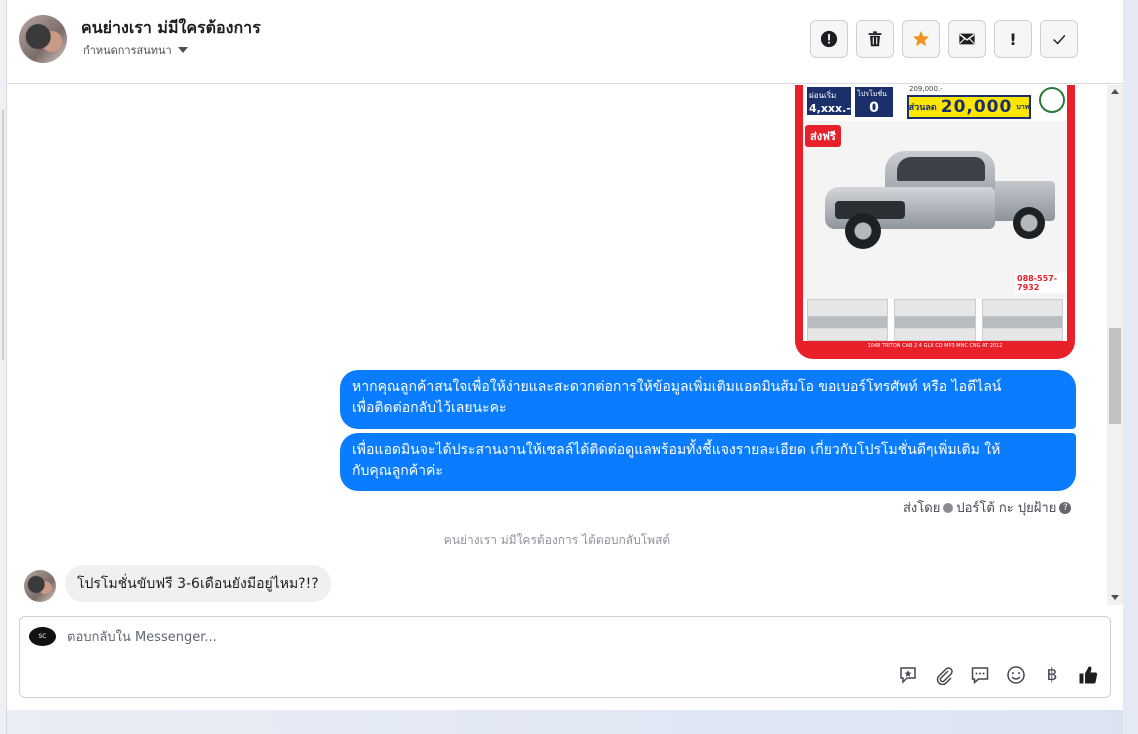  I want to click on mail-icon, so click(967, 39).